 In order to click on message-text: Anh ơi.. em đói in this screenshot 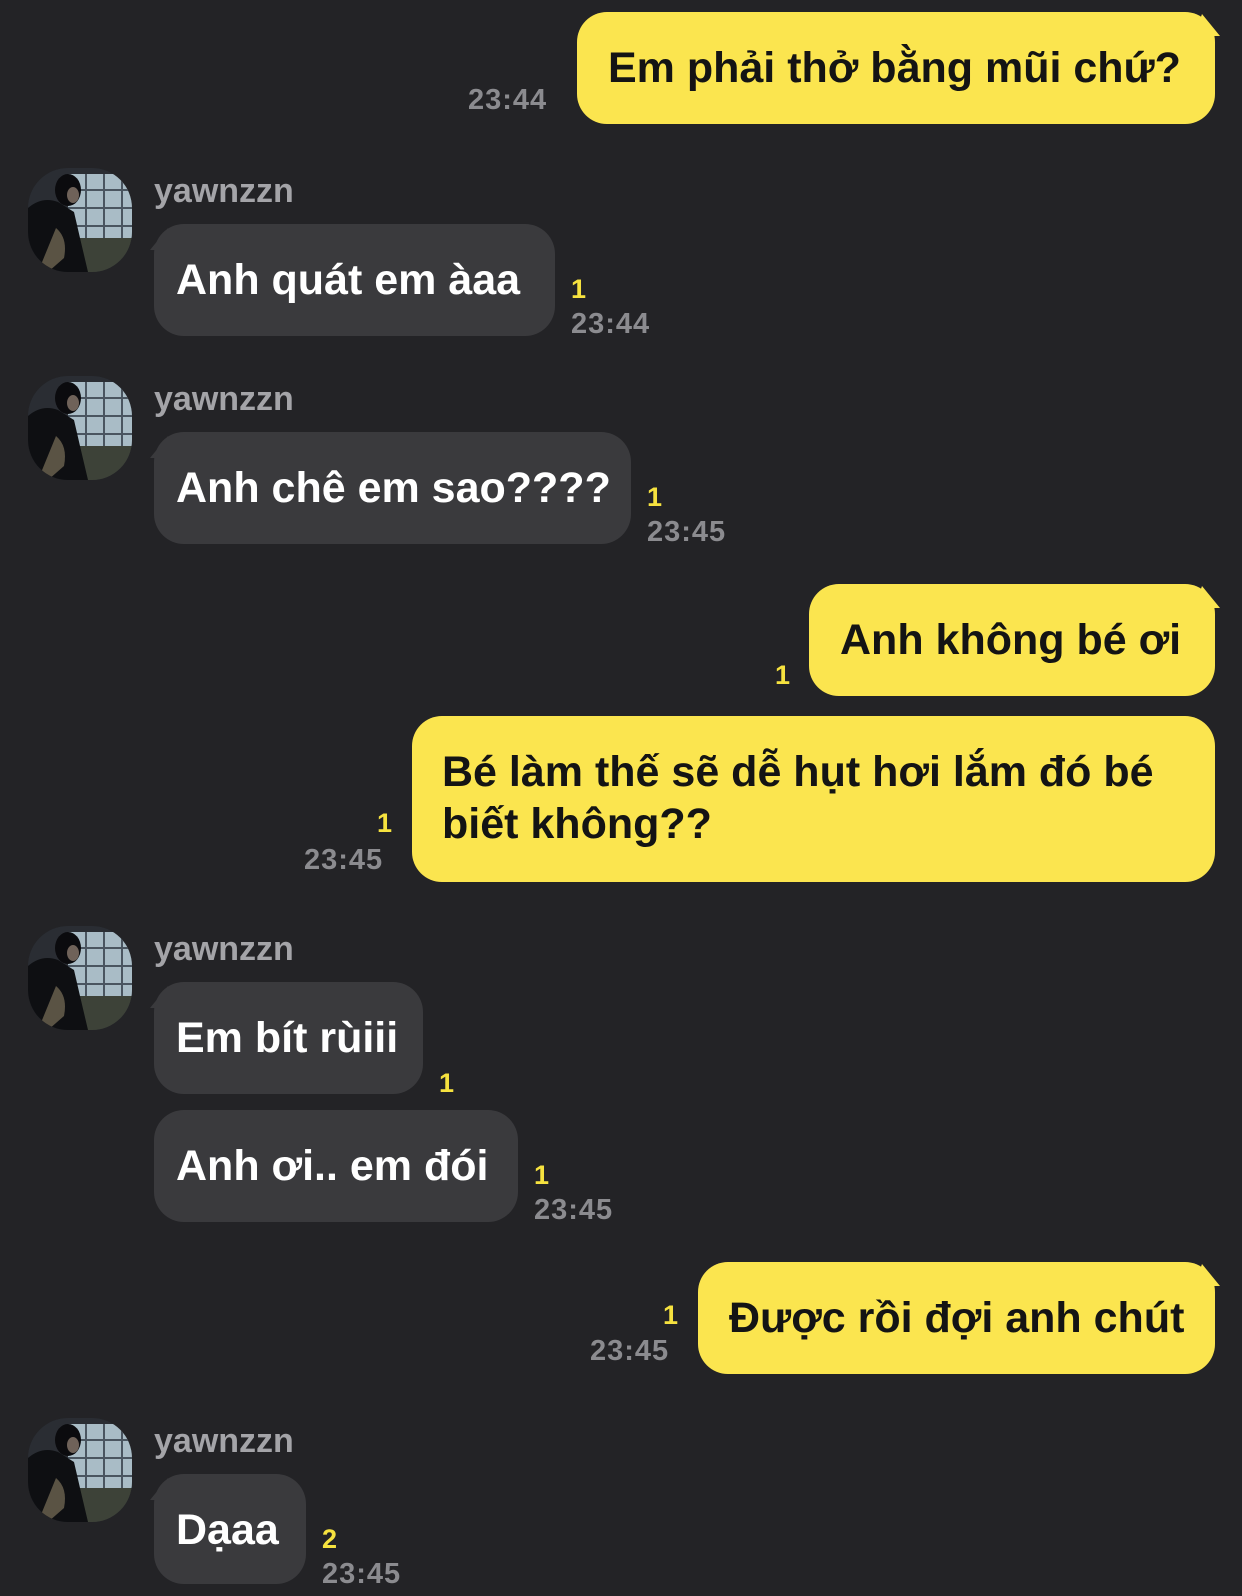, I will do `click(332, 1166)`.